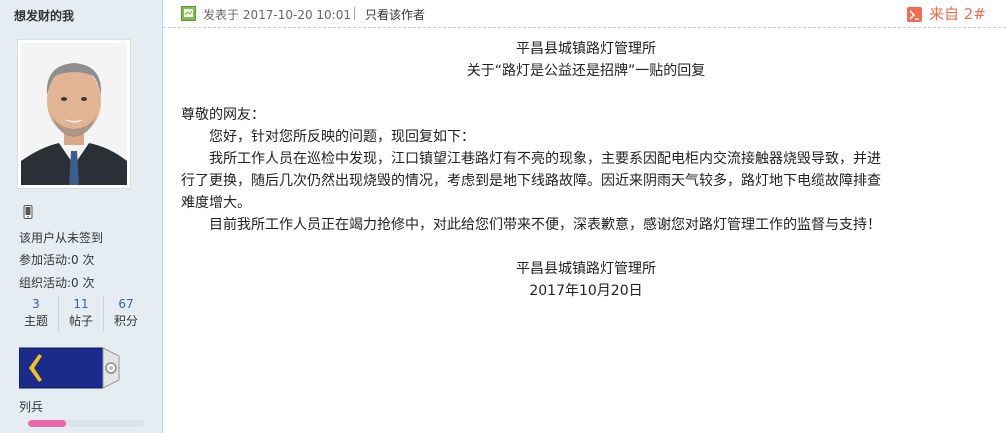 This screenshot has width=1006, height=433. I want to click on count-topics-value: 3, so click(36, 304).